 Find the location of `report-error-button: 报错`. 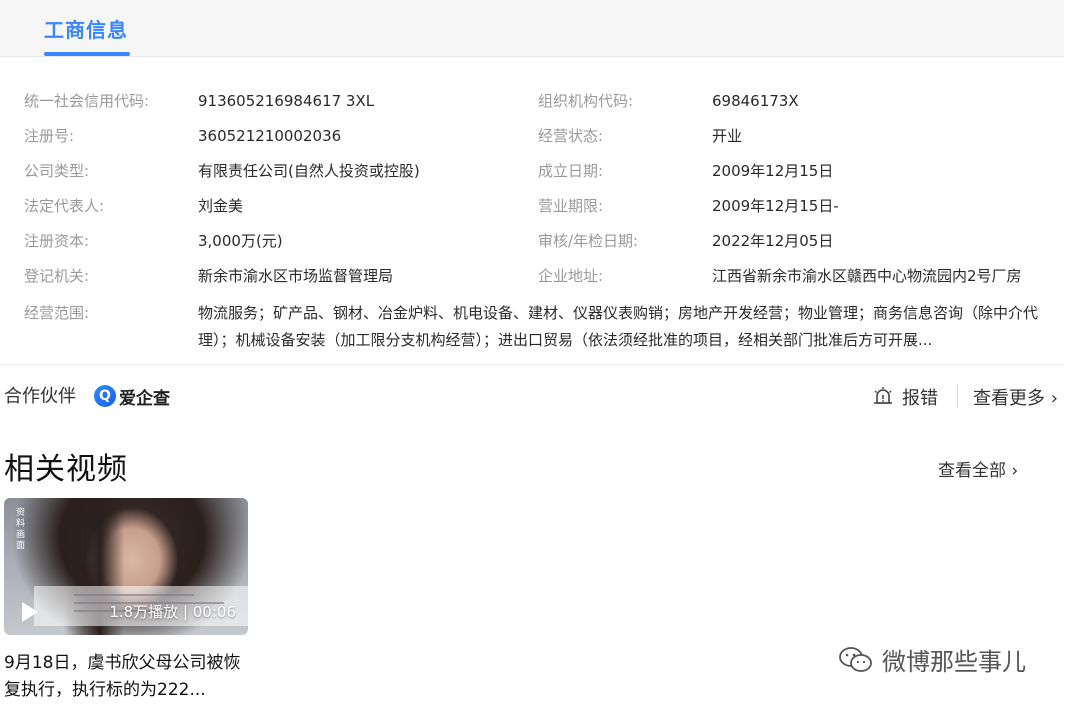

report-error-button: 报错 is located at coordinates (905, 397).